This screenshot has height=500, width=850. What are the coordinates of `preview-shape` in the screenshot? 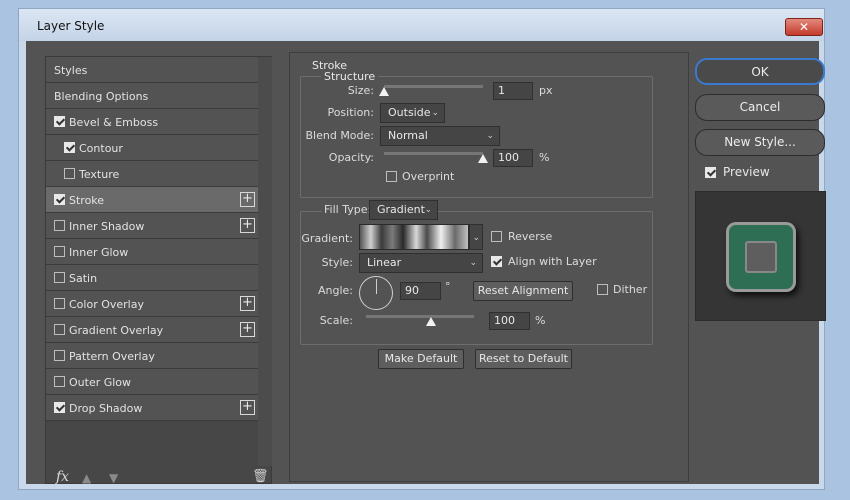 It's located at (761, 257).